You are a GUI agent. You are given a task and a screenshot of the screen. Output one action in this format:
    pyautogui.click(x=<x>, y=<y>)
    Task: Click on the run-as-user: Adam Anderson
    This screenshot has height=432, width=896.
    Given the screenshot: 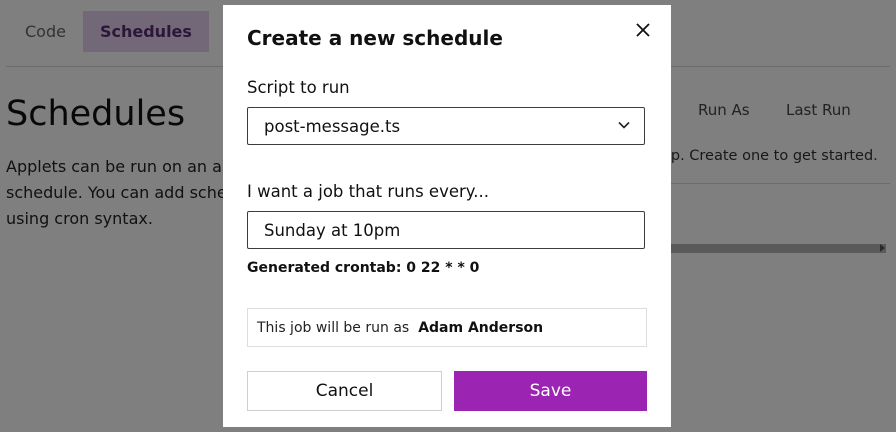 What is the action you would take?
    pyautogui.click(x=481, y=327)
    